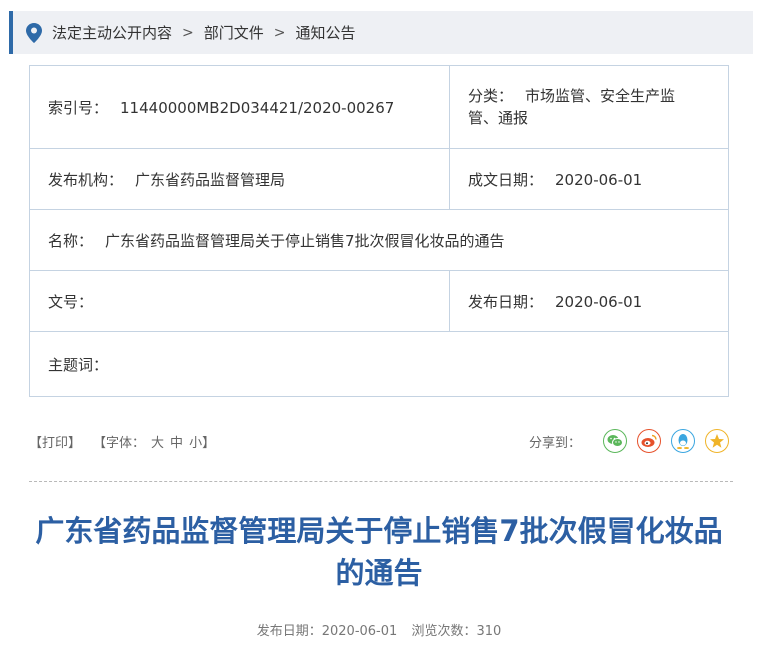 This screenshot has width=759, height=658. What do you see at coordinates (381, 32) in the screenshot?
I see `breadcrumb: 法定主动公开内容 > 部门文件 > 通知公告` at bounding box center [381, 32].